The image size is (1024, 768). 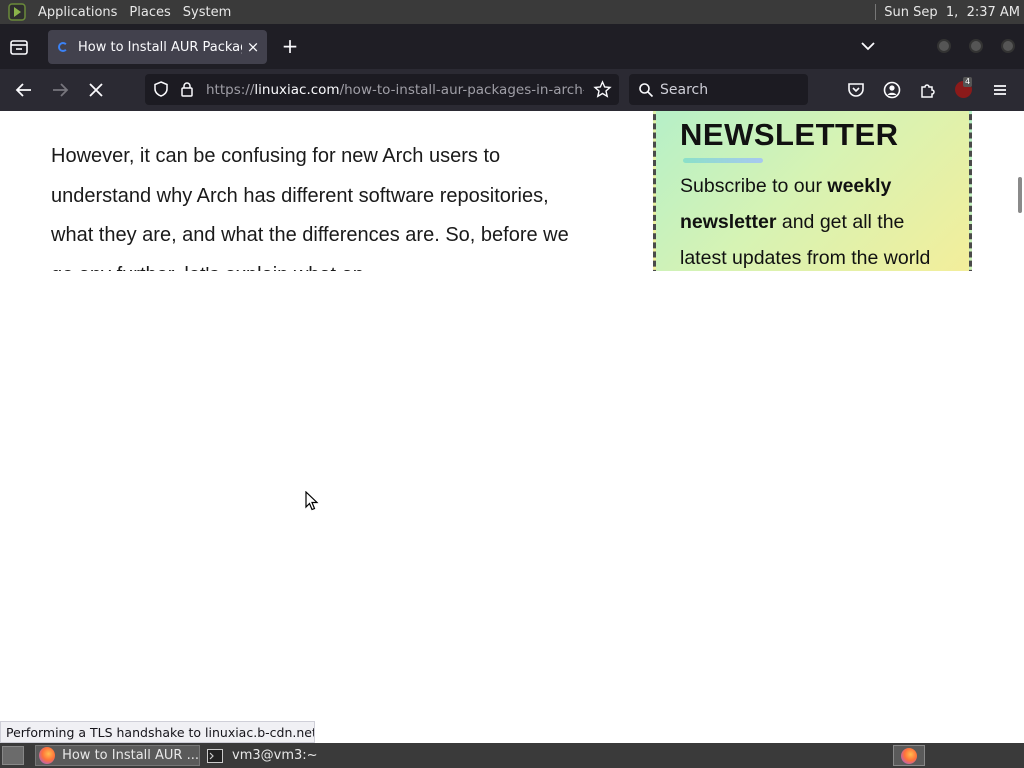 I want to click on search-bar: Search, so click(x=718, y=89).